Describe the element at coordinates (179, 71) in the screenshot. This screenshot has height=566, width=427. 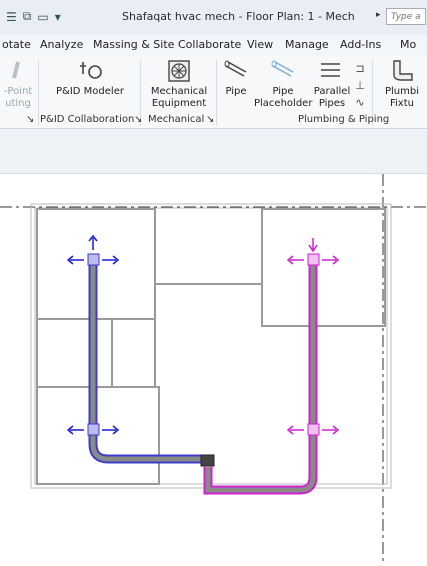
I see `mechanical-equipment-icon` at that location.